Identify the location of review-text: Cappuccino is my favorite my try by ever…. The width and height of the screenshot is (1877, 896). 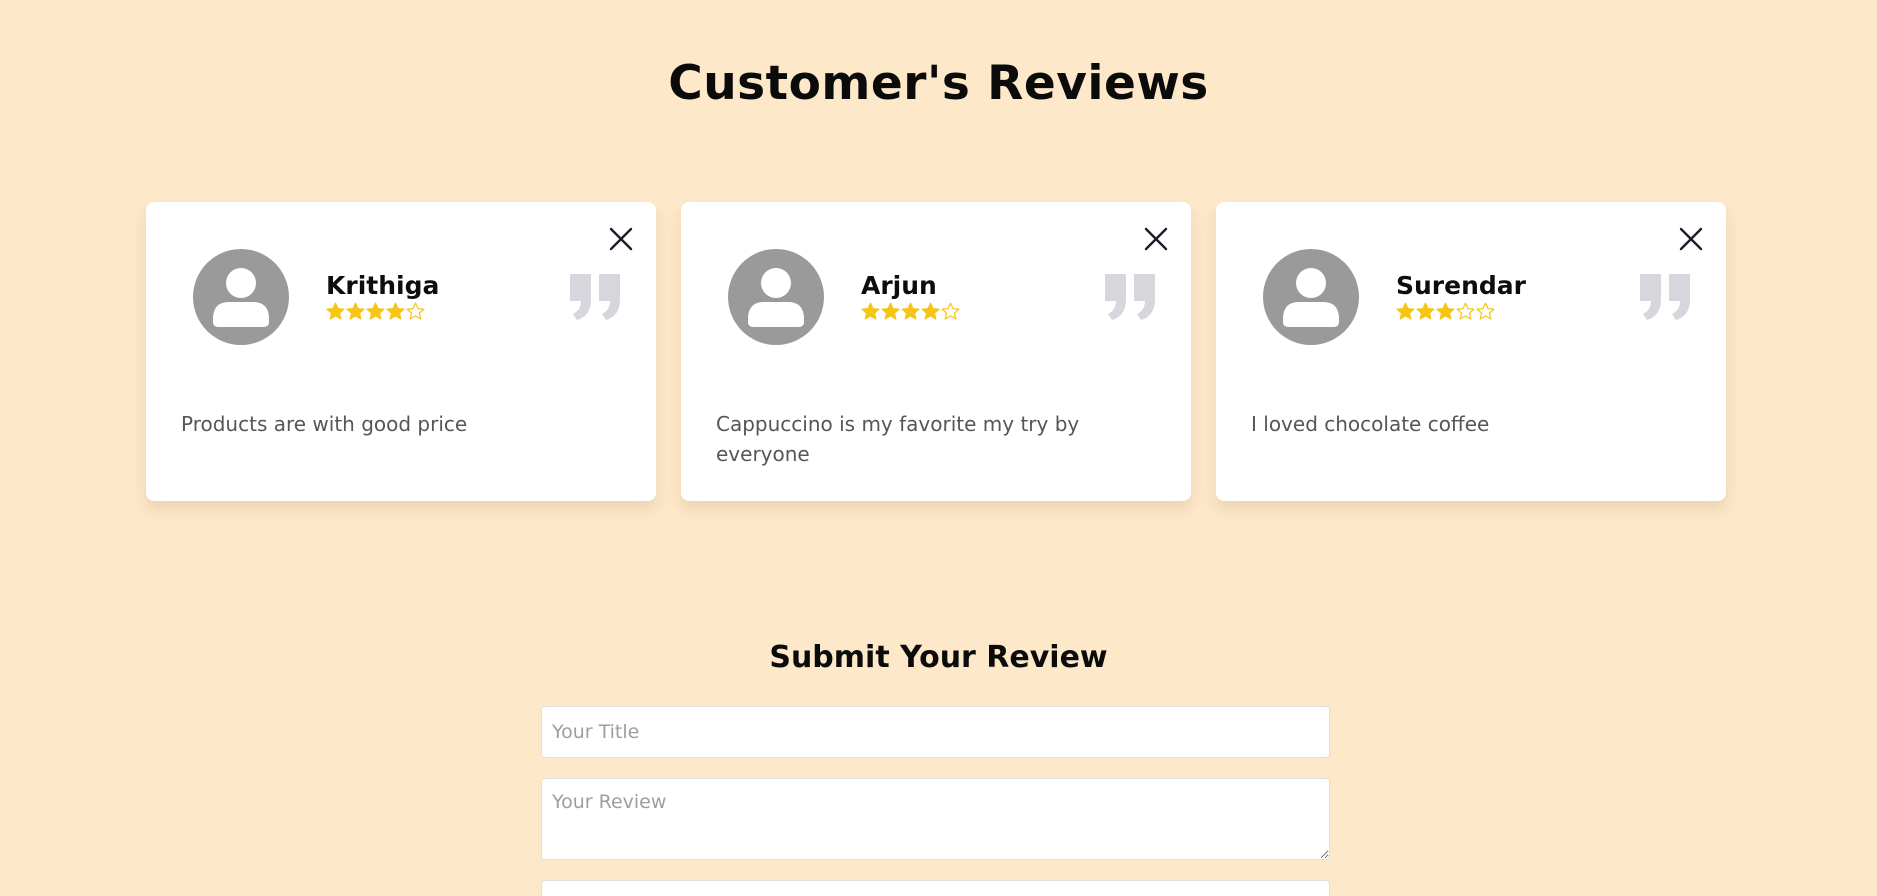
(898, 439).